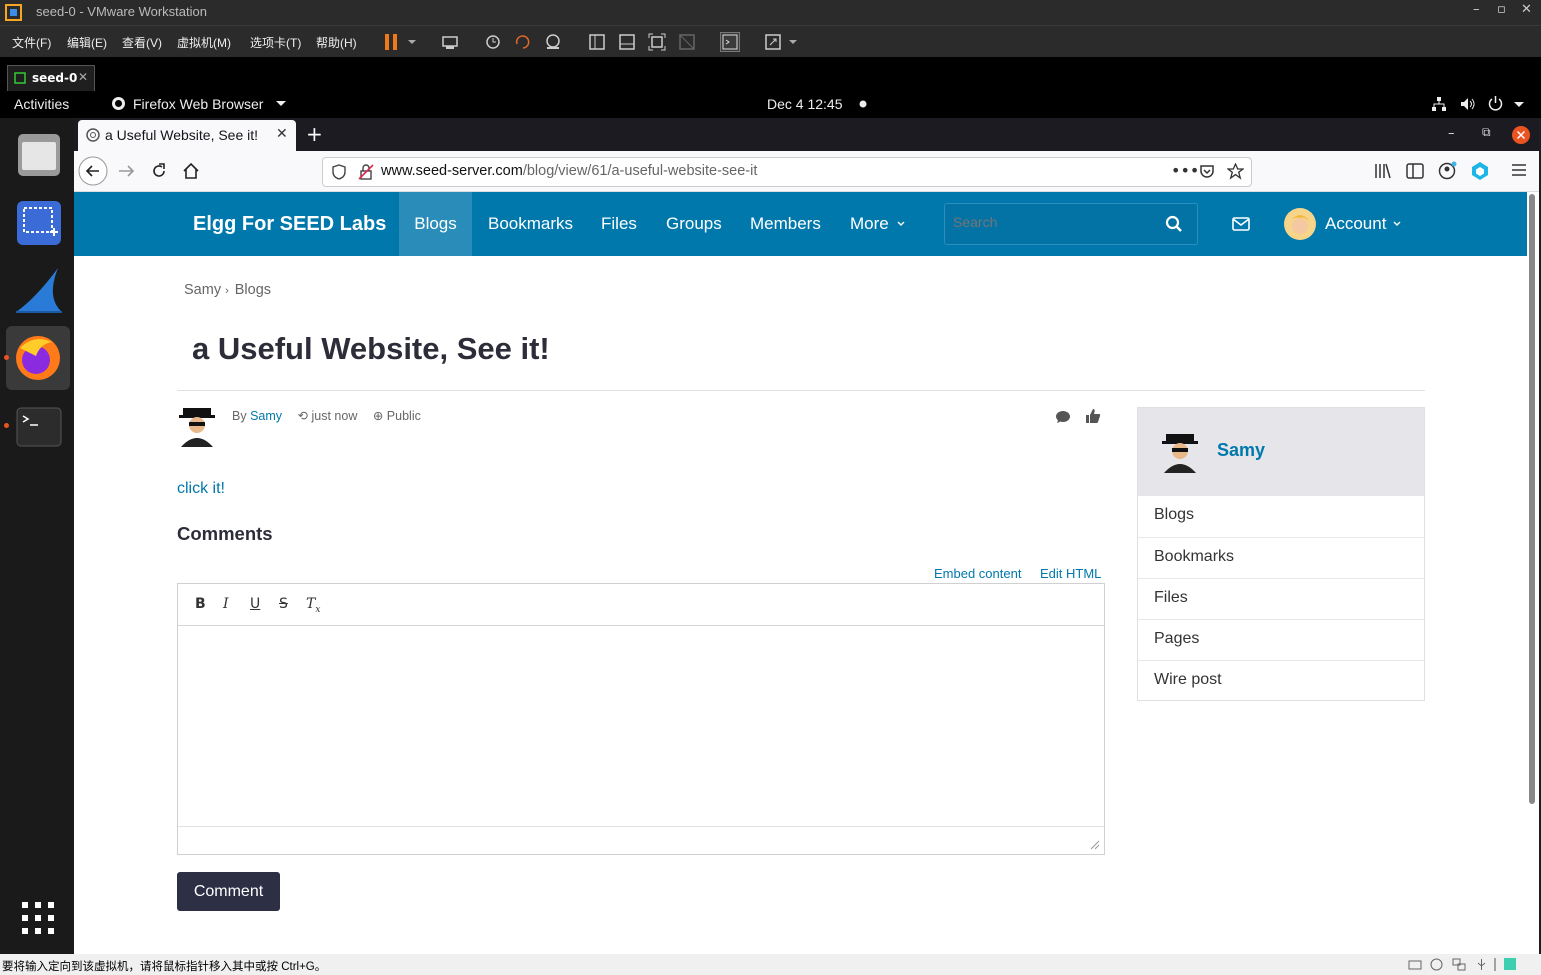 The height and width of the screenshot is (975, 1541). What do you see at coordinates (339, 172) in the screenshot?
I see `shield-icon` at bounding box center [339, 172].